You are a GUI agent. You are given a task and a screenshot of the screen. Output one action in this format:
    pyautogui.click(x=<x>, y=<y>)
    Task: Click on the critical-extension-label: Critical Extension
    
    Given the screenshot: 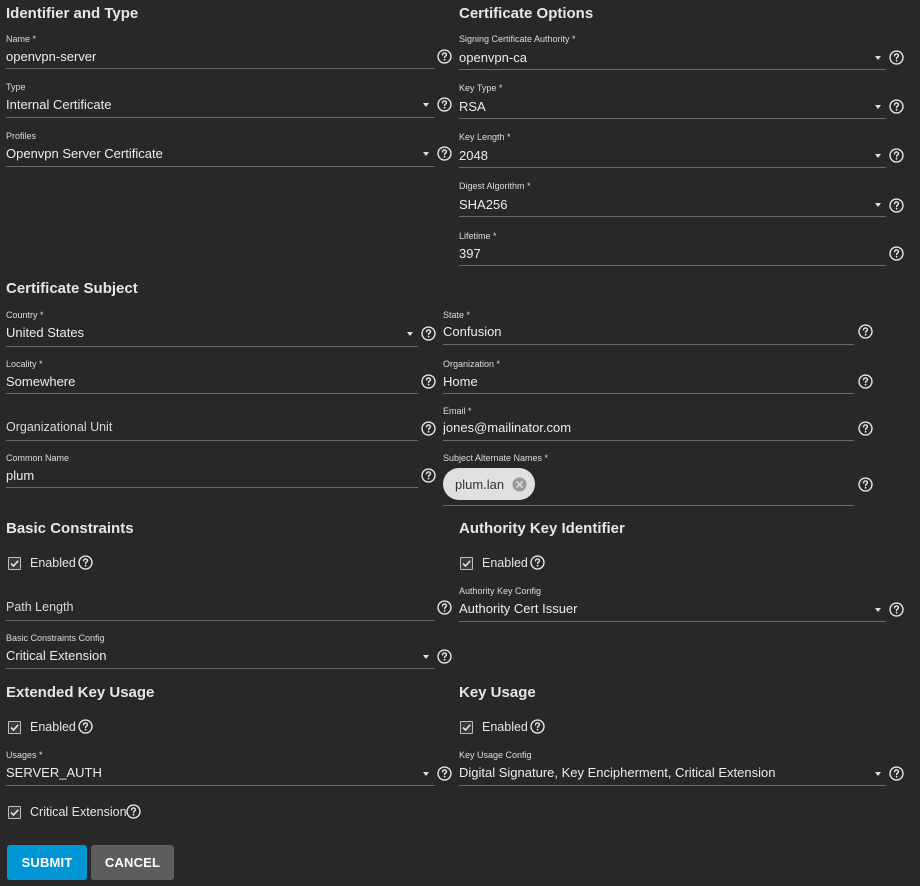 What is the action you would take?
    pyautogui.click(x=78, y=812)
    